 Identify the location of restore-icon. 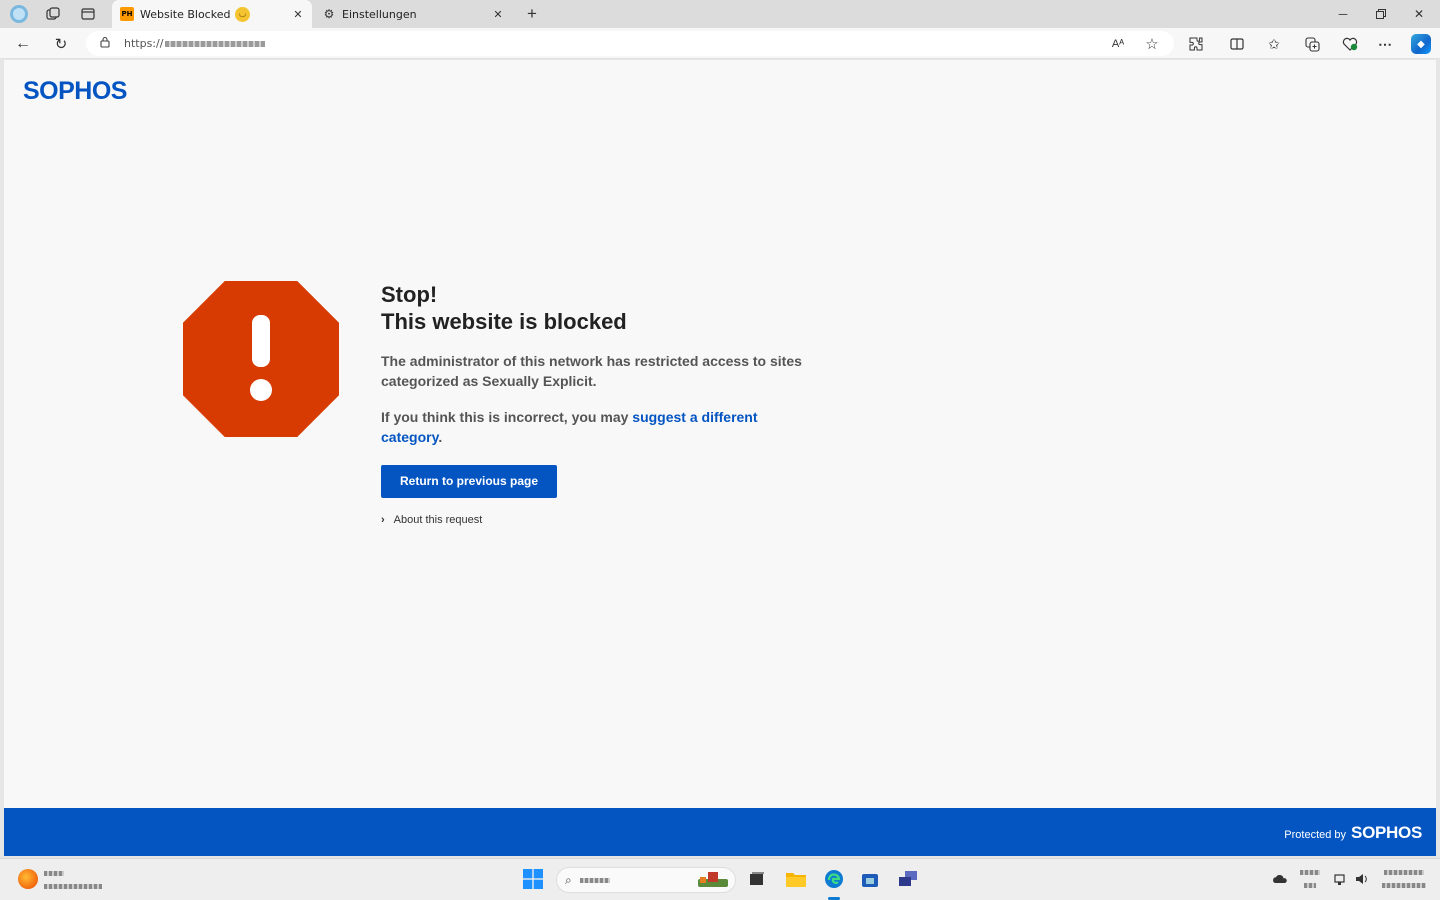
(1381, 14).